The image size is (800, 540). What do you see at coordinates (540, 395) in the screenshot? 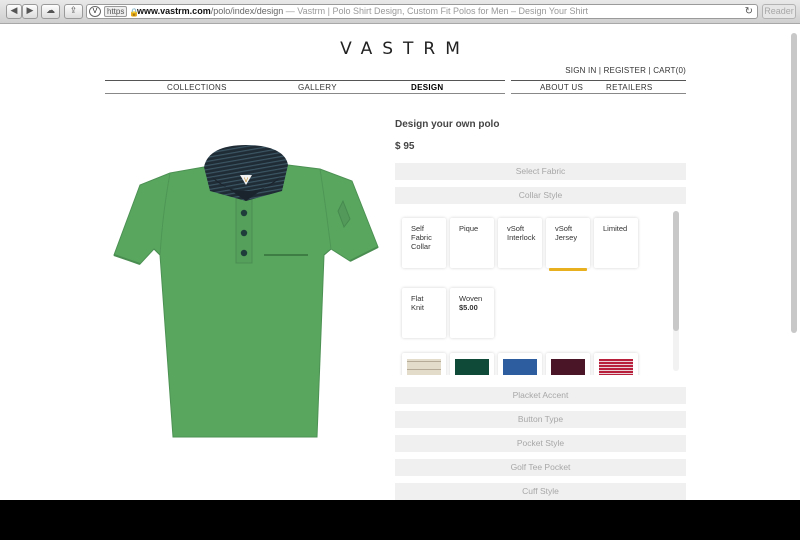
I see `section-placket-accent: Placket Accent` at bounding box center [540, 395].